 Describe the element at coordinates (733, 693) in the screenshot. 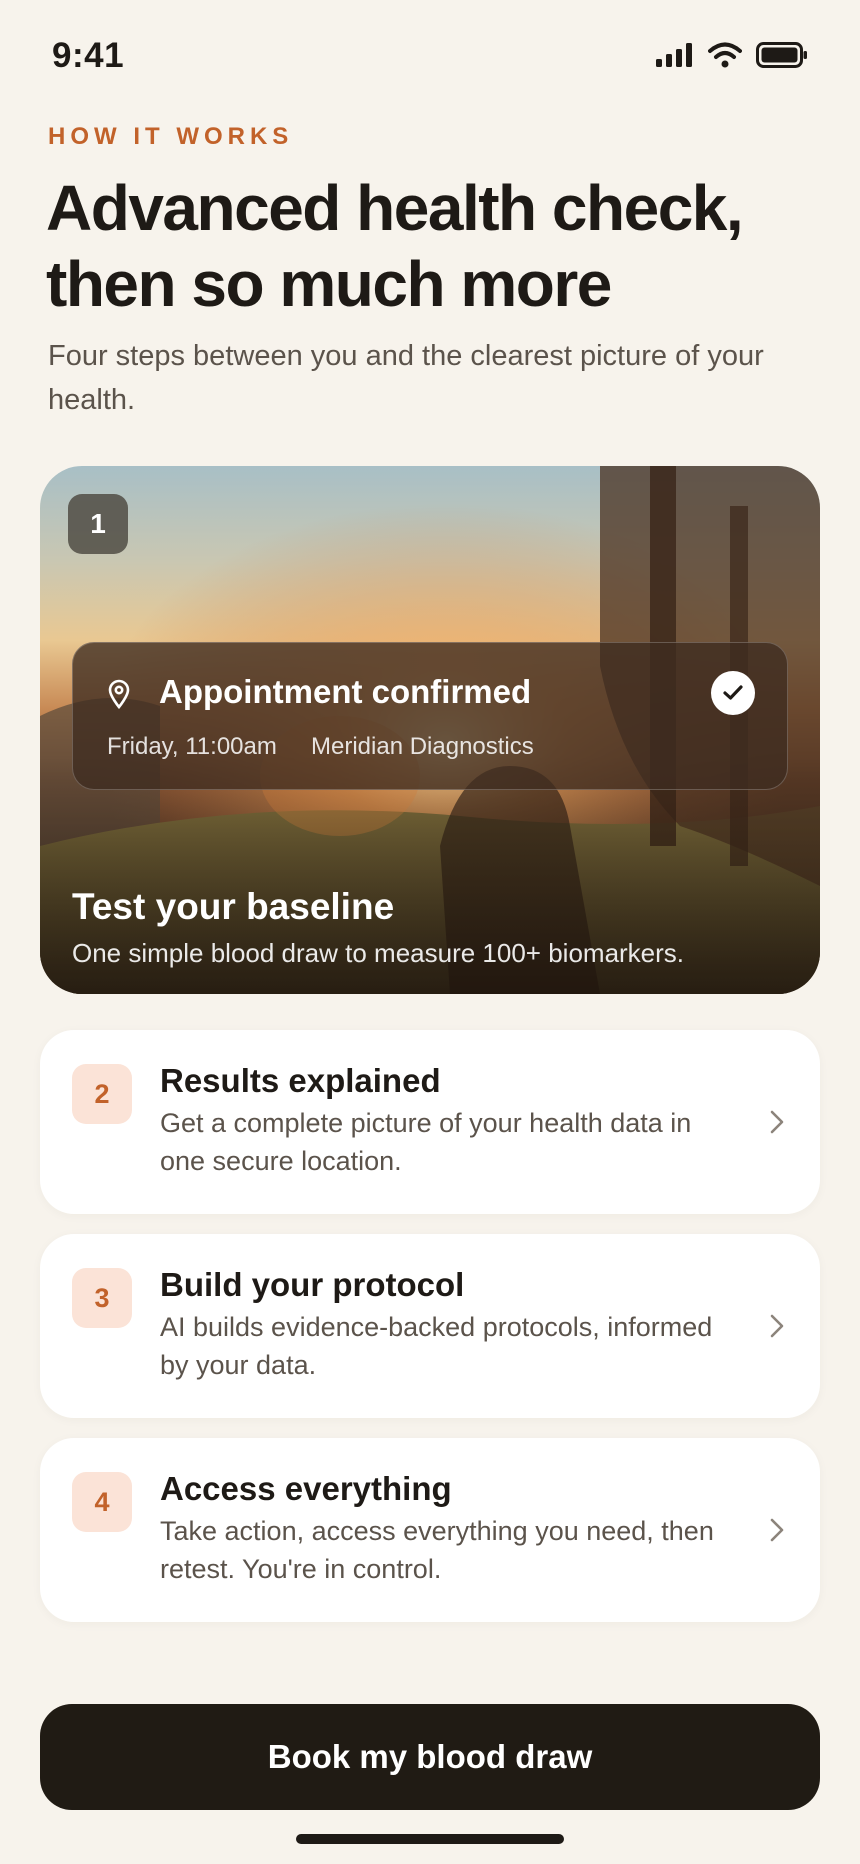

I see `check-icon` at that location.